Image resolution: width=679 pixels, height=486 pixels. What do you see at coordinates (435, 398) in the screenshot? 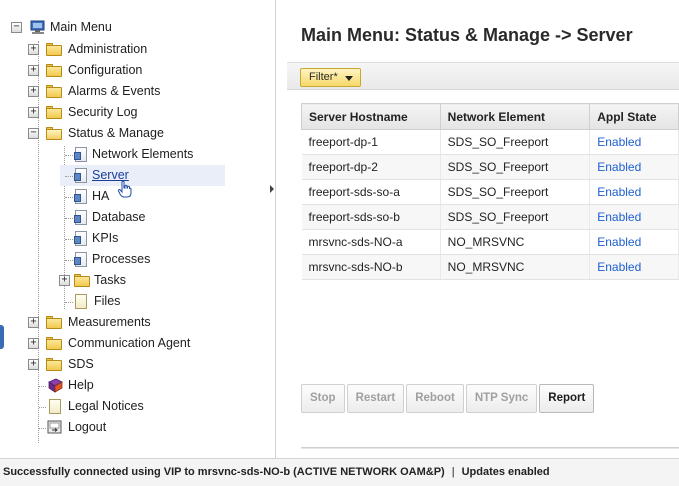
I see `reboot-button: Reboot` at bounding box center [435, 398].